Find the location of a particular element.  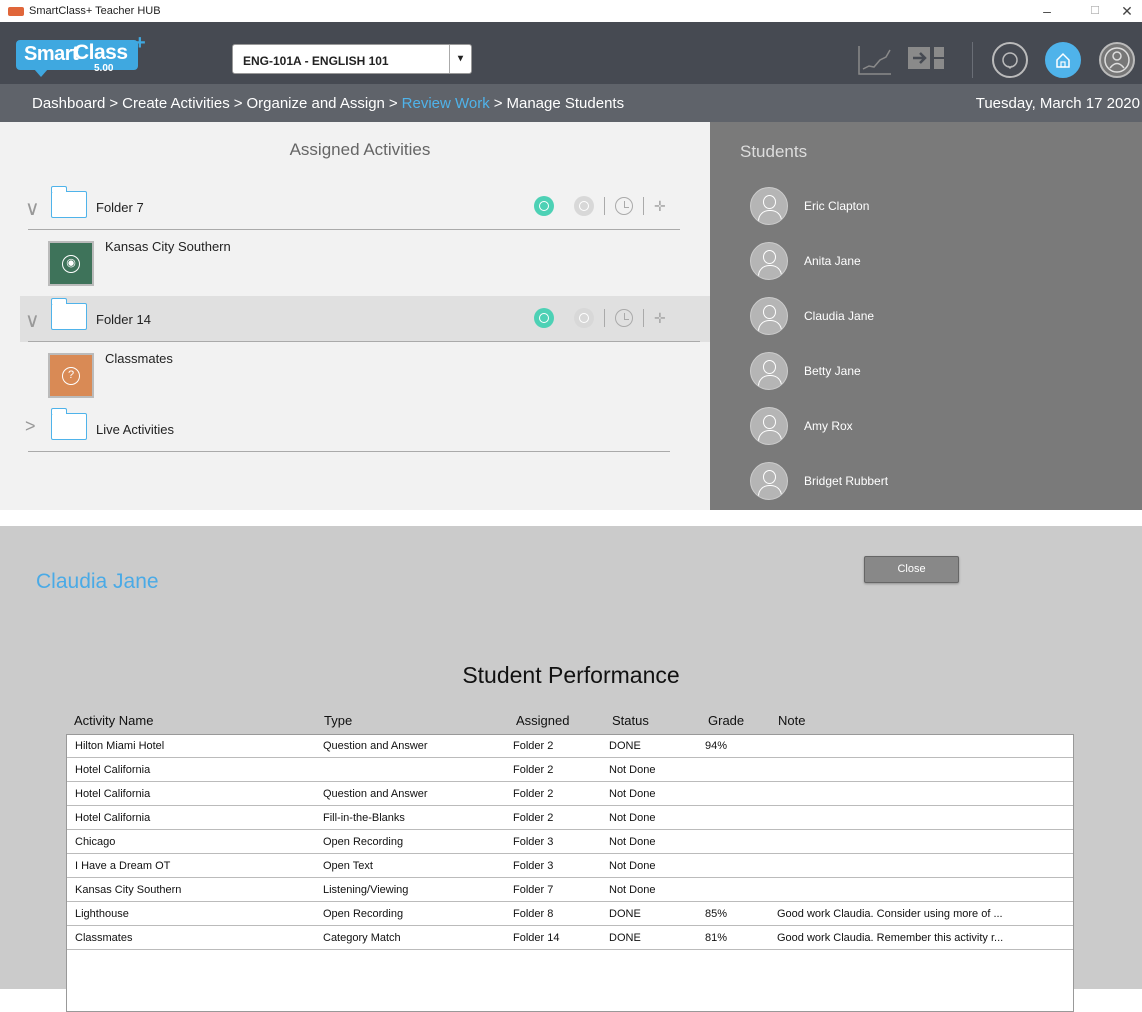

table-row: Chicago Open Recording Folder 3 Not Done is located at coordinates (570, 842).